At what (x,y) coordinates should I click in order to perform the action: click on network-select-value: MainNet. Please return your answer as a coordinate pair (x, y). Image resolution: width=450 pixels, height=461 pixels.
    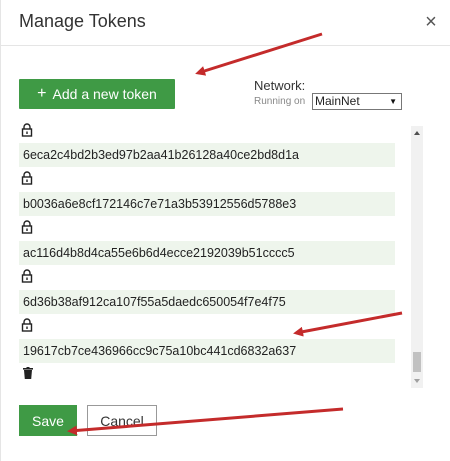
    Looking at the image, I should click on (337, 101).